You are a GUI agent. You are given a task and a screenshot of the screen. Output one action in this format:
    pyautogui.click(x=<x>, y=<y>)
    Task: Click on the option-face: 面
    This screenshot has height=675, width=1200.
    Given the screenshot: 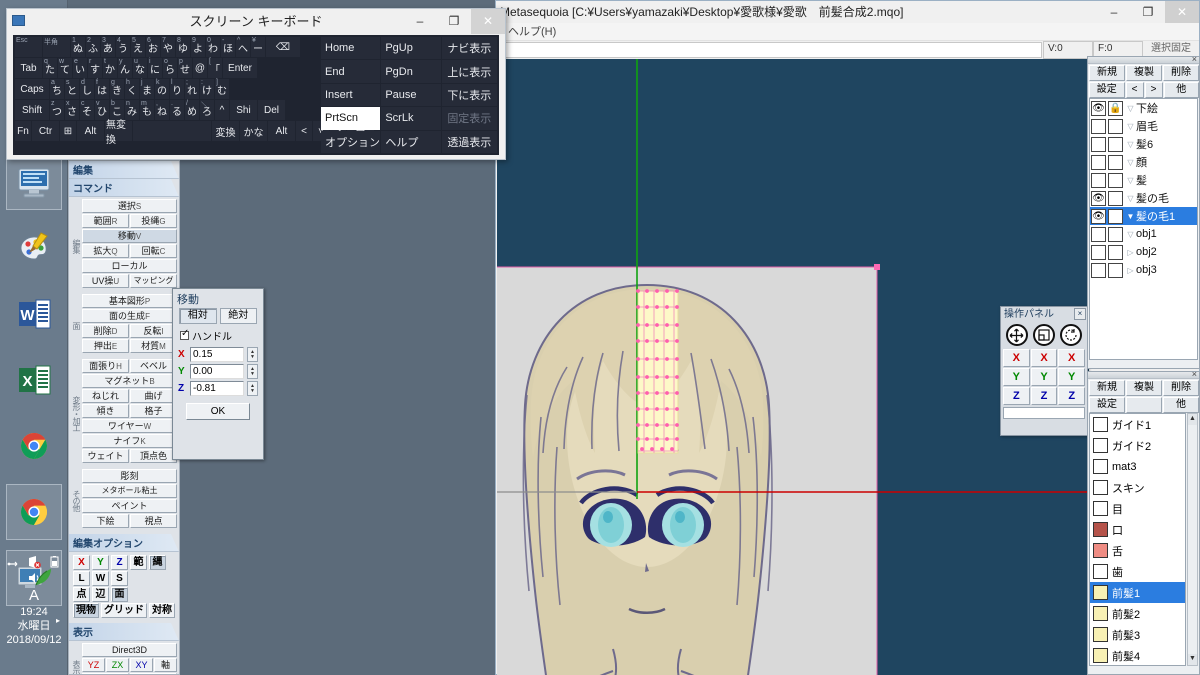 What is the action you would take?
    pyautogui.click(x=119, y=594)
    